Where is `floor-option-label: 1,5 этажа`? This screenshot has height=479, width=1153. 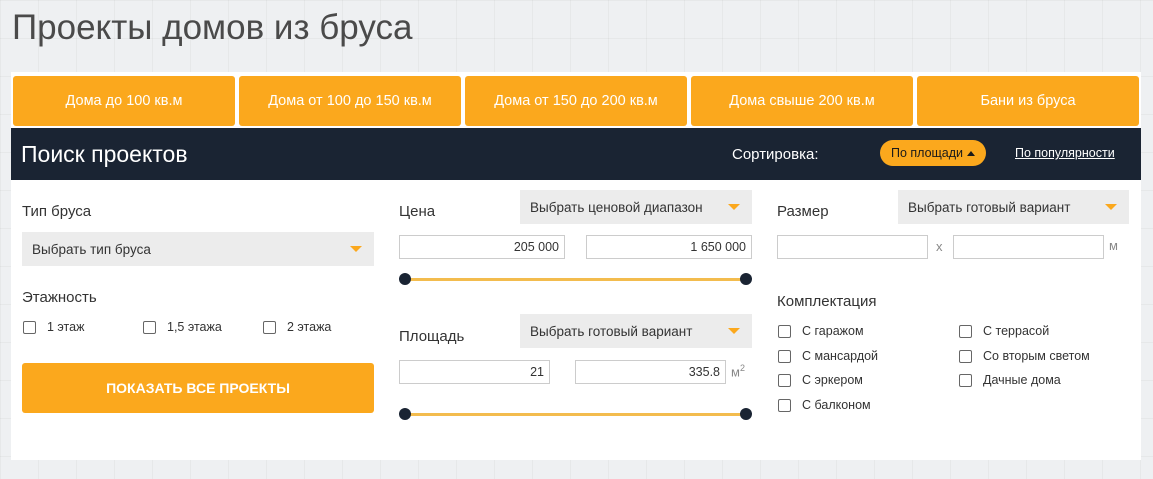
floor-option-label: 1,5 этажа is located at coordinates (194, 327).